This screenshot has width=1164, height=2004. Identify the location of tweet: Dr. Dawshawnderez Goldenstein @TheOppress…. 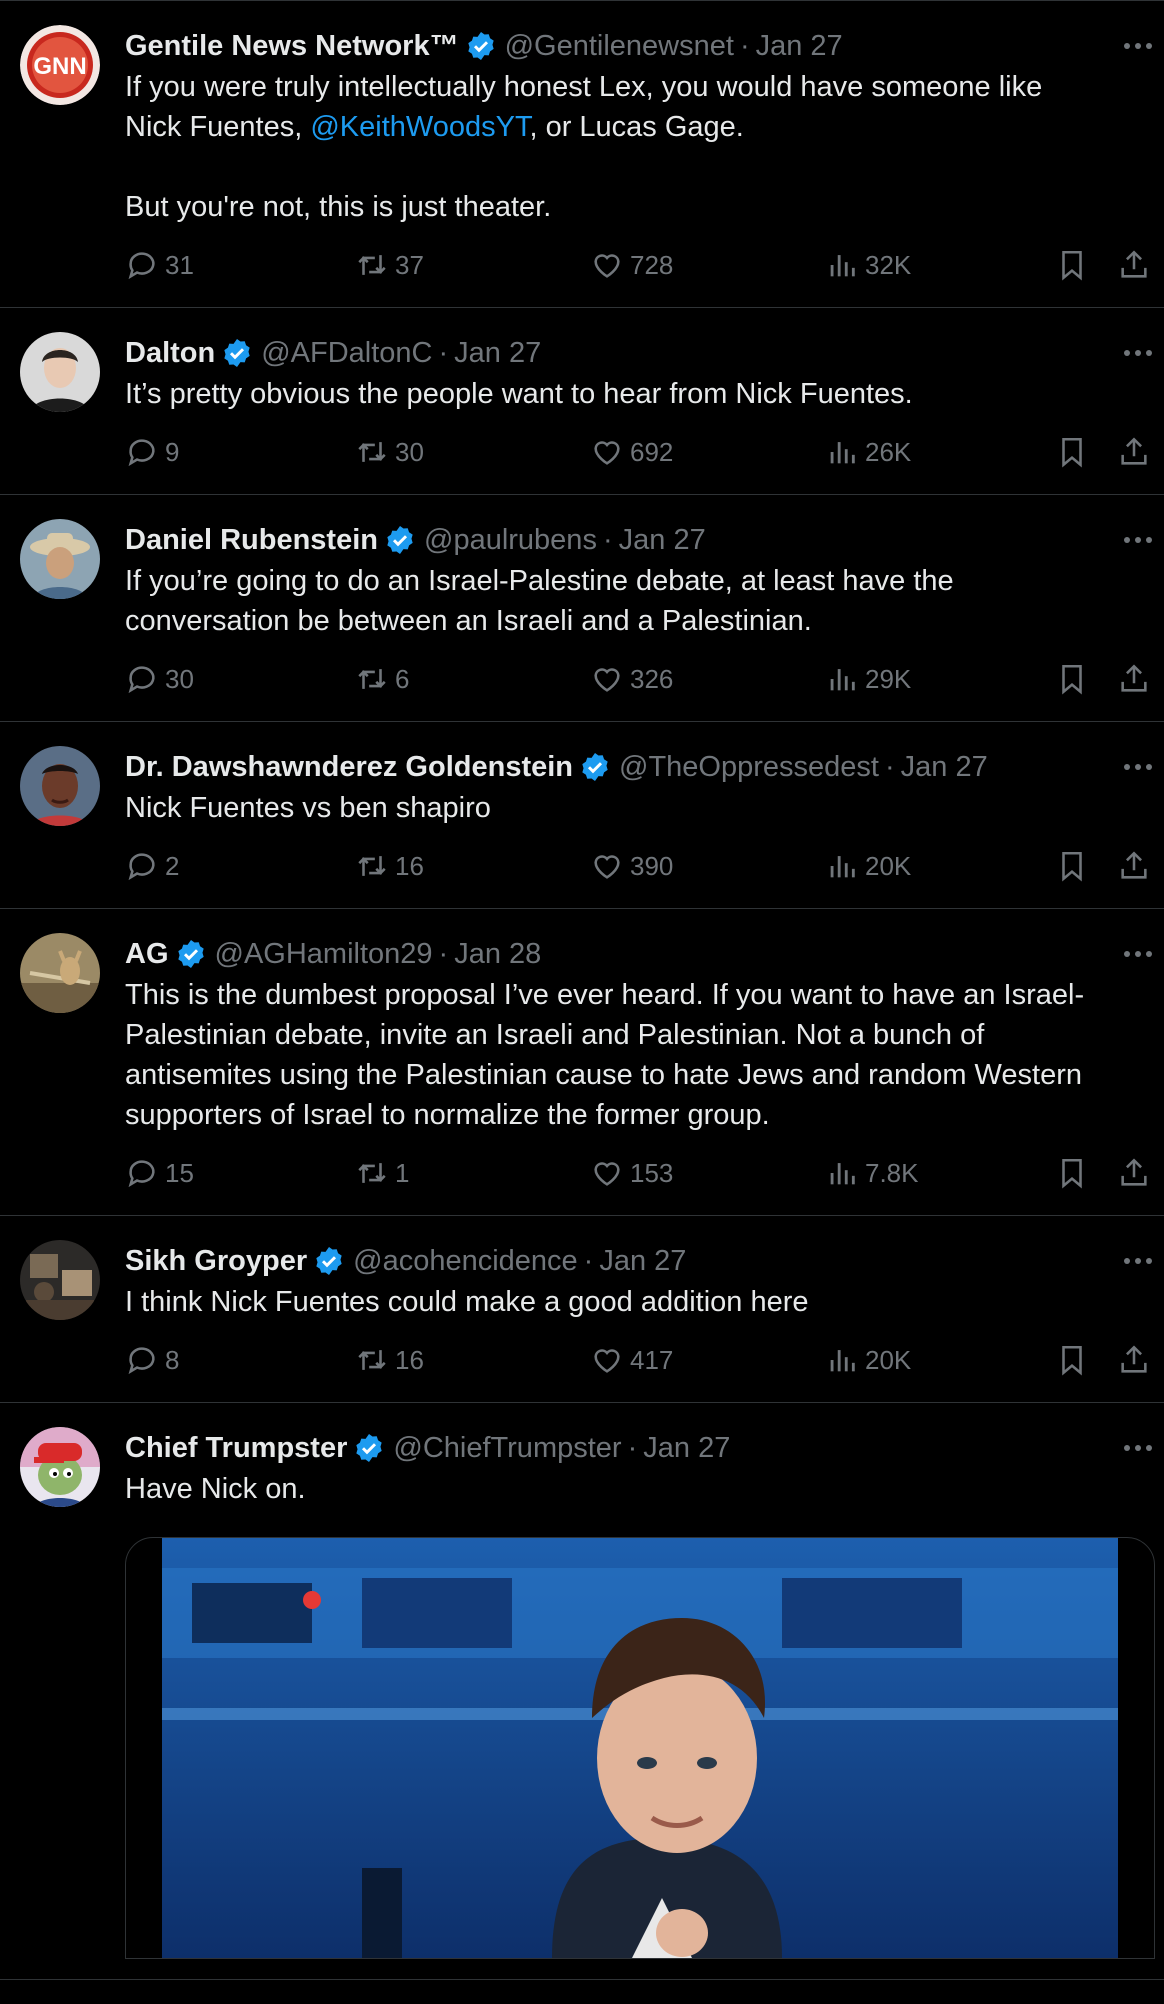
(582, 815).